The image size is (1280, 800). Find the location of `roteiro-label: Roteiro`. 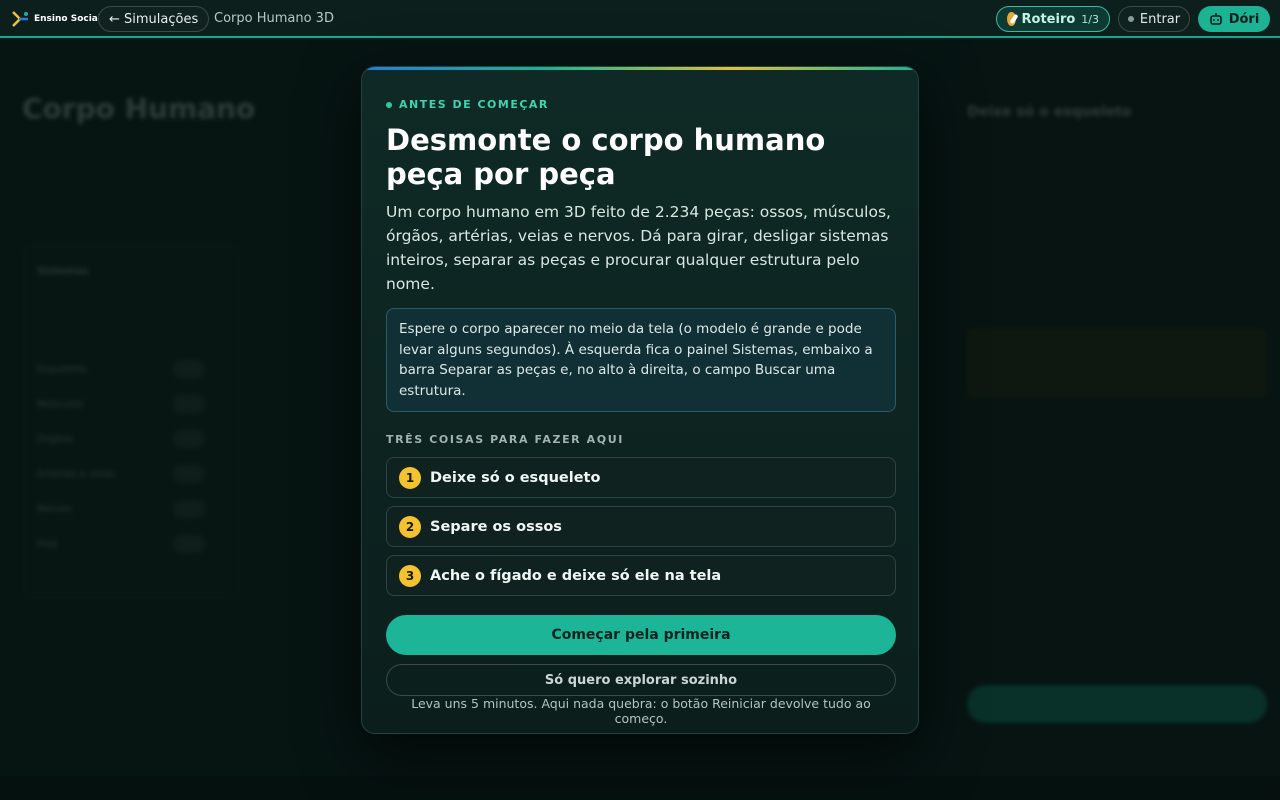

roteiro-label: Roteiro is located at coordinates (1048, 19).